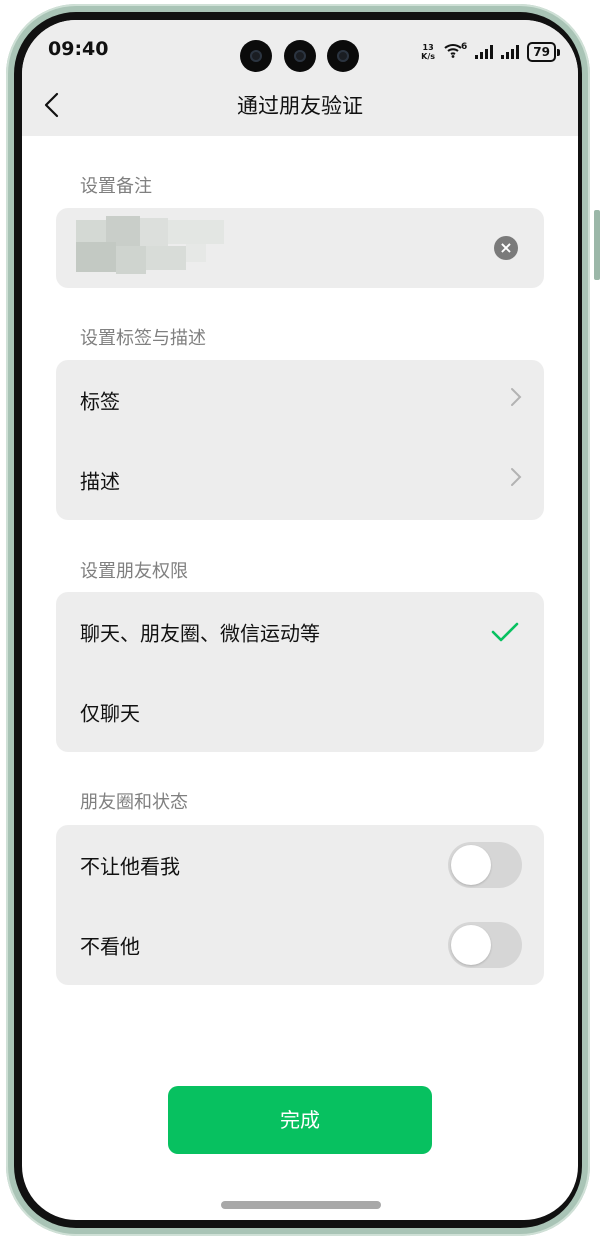 Image resolution: width=600 pixels, height=1242 pixels. I want to click on hide-their-moments-toggle, so click(485, 945).